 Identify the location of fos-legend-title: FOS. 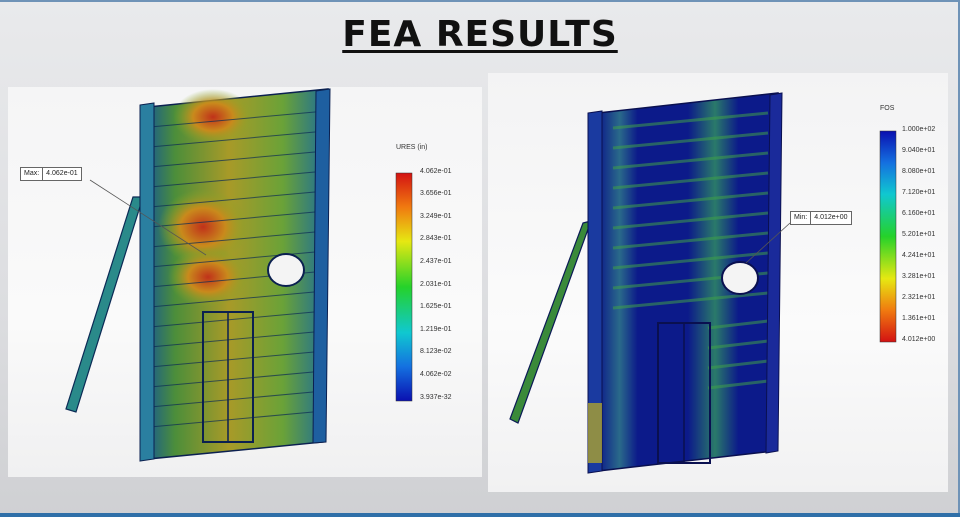
(887, 108).